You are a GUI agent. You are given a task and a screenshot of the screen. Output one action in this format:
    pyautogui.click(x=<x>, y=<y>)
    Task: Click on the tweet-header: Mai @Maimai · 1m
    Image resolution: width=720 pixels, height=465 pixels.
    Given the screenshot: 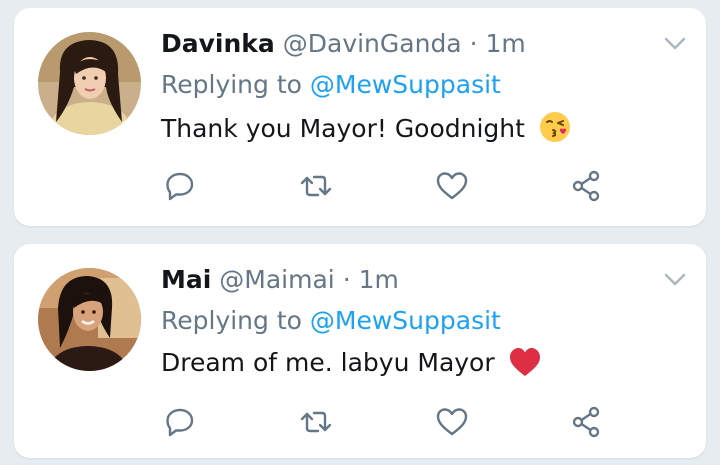 What is the action you would take?
    pyautogui.click(x=280, y=279)
    